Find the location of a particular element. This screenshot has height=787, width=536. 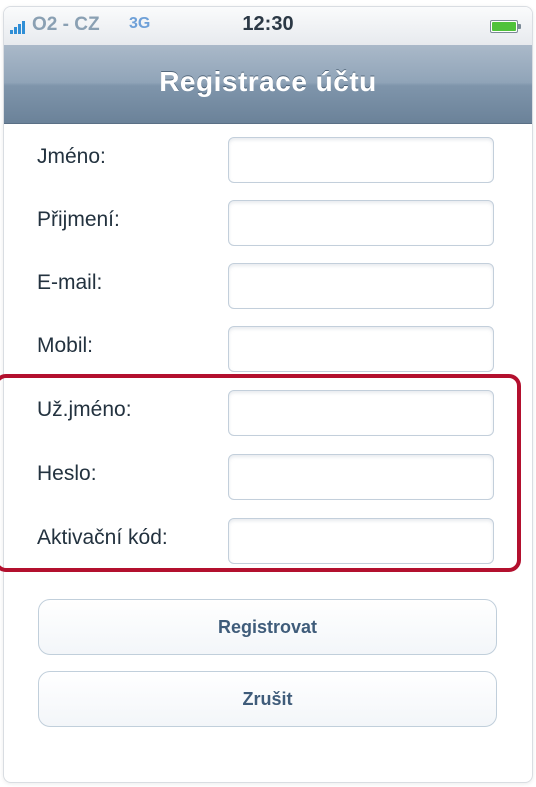

first-name-field is located at coordinates (361, 160).